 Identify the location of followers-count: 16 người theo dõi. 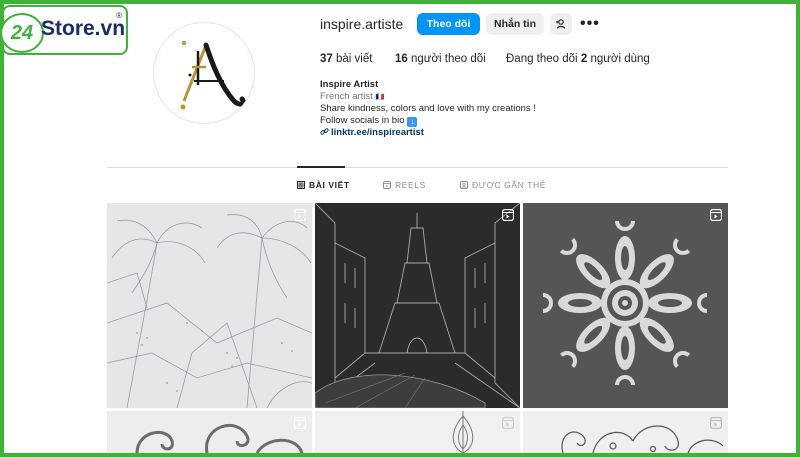
(440, 59).